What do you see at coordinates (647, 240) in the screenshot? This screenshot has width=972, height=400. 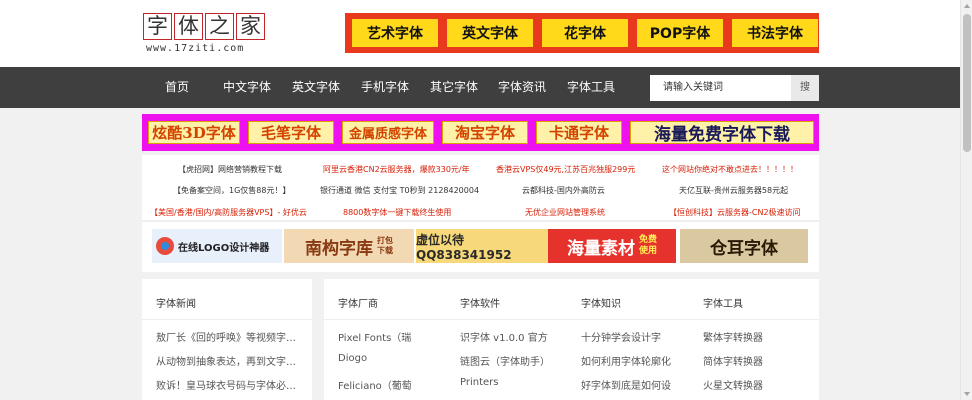 I see `ad-haisu-sub-1: 免费` at bounding box center [647, 240].